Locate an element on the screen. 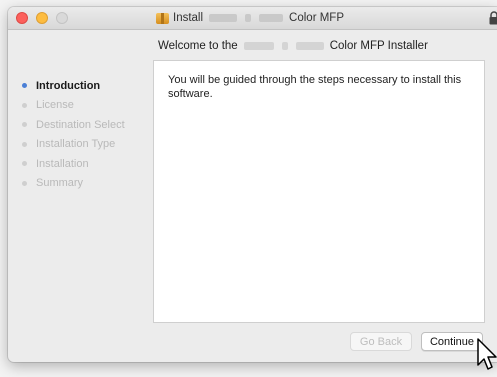  zoom-window-button is located at coordinates (62, 18).